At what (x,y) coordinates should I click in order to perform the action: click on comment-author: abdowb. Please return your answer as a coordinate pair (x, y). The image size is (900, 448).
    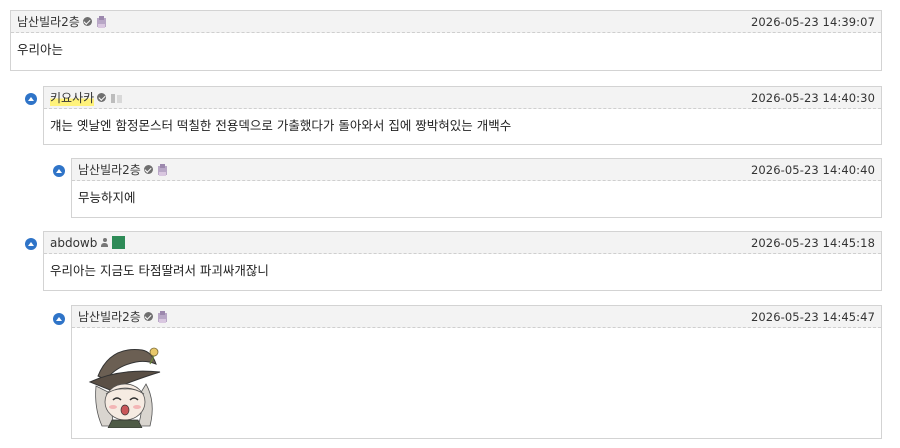
    Looking at the image, I should click on (88, 243).